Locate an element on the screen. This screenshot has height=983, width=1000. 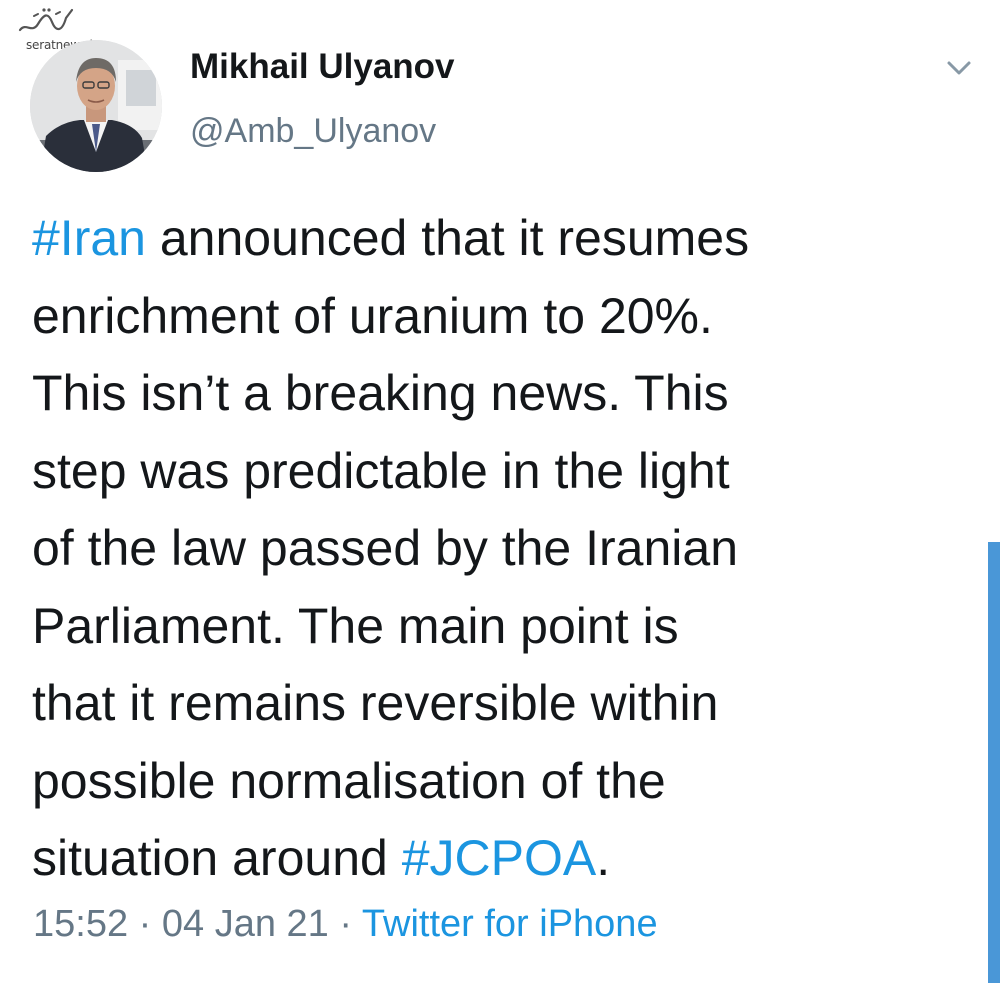
tweet-line: This isn’t a breaking news. This is located at coordinates (487, 394).